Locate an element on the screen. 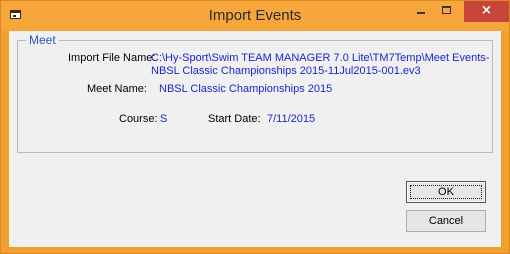  focus-rectangle is located at coordinates (446, 192).